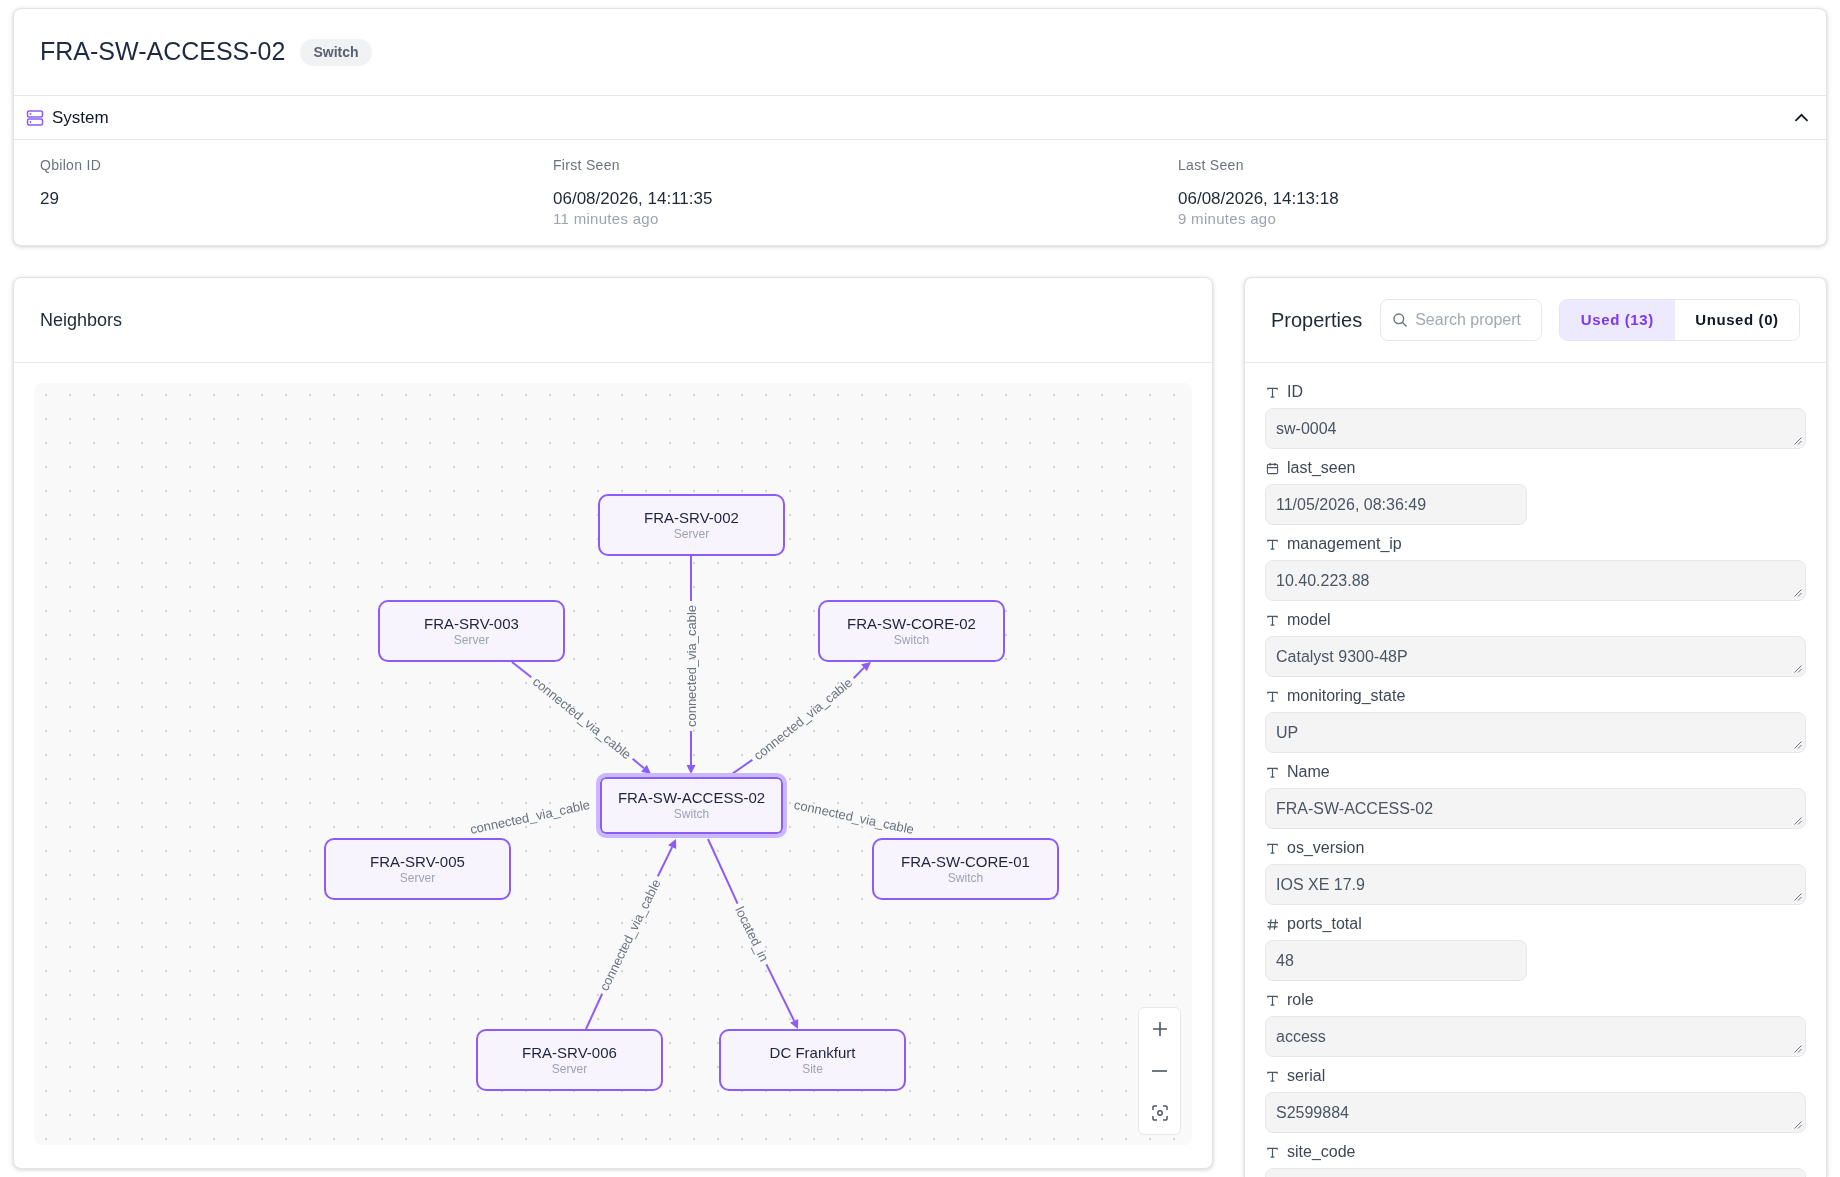 This screenshot has height=1177, width=1840. What do you see at coordinates (1801, 117) in the screenshot?
I see `chevron-up-icon` at bounding box center [1801, 117].